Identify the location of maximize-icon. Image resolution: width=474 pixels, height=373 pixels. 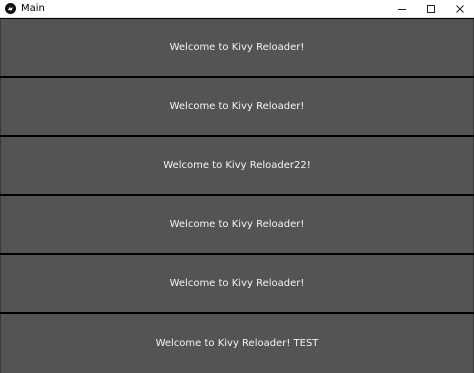
(430, 9).